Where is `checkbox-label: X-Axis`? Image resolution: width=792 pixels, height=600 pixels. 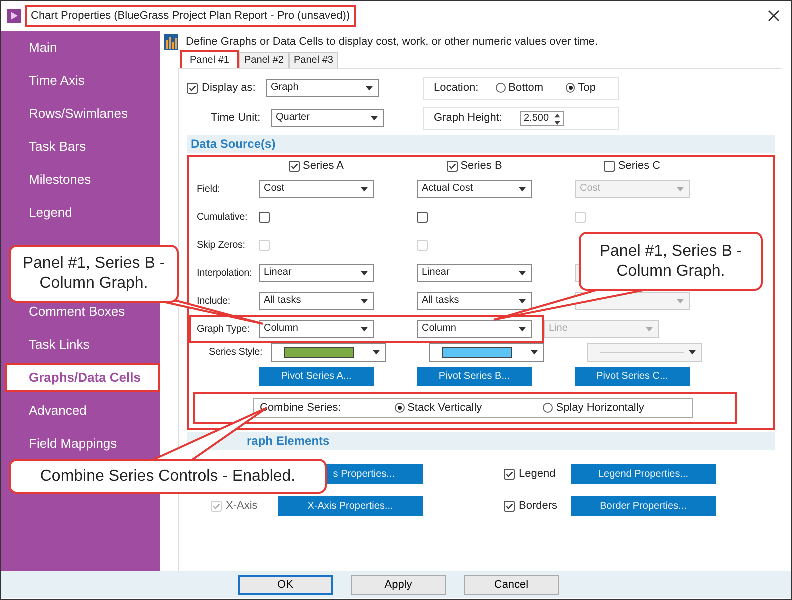 checkbox-label: X-Axis is located at coordinates (242, 506).